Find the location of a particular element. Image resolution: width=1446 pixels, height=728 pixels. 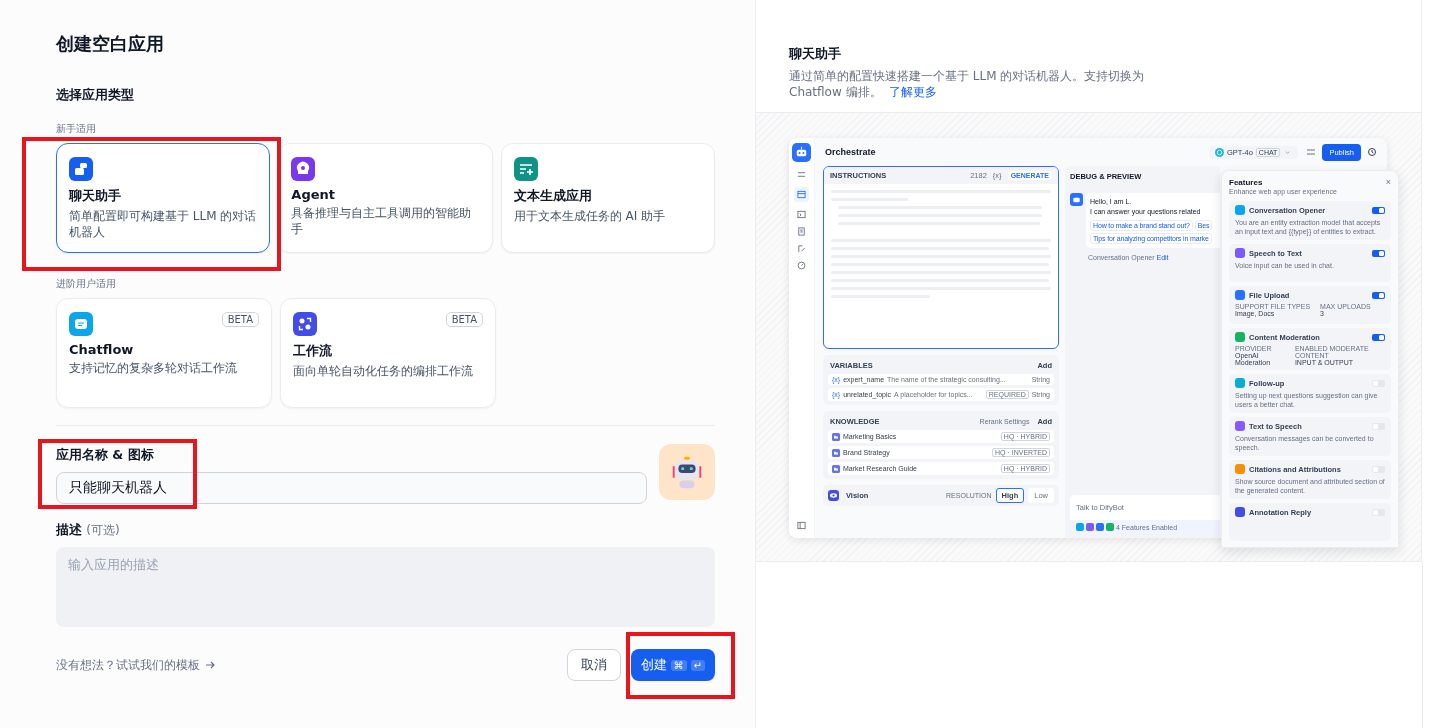

optional-hint: (可选) is located at coordinates (103, 530).